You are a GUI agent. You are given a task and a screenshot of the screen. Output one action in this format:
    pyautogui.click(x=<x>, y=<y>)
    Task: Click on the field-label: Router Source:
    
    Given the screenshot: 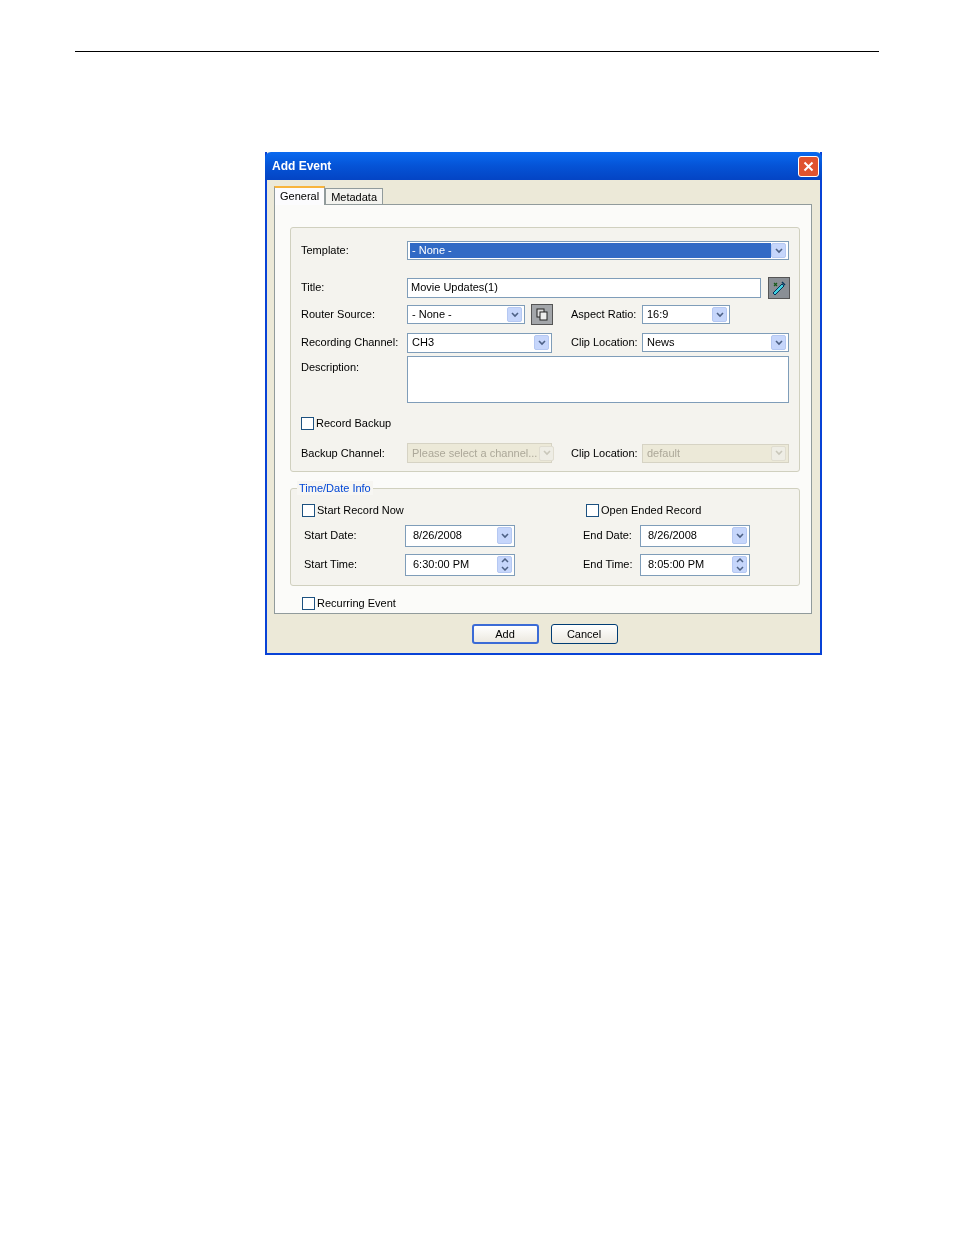 What is the action you would take?
    pyautogui.click(x=338, y=314)
    